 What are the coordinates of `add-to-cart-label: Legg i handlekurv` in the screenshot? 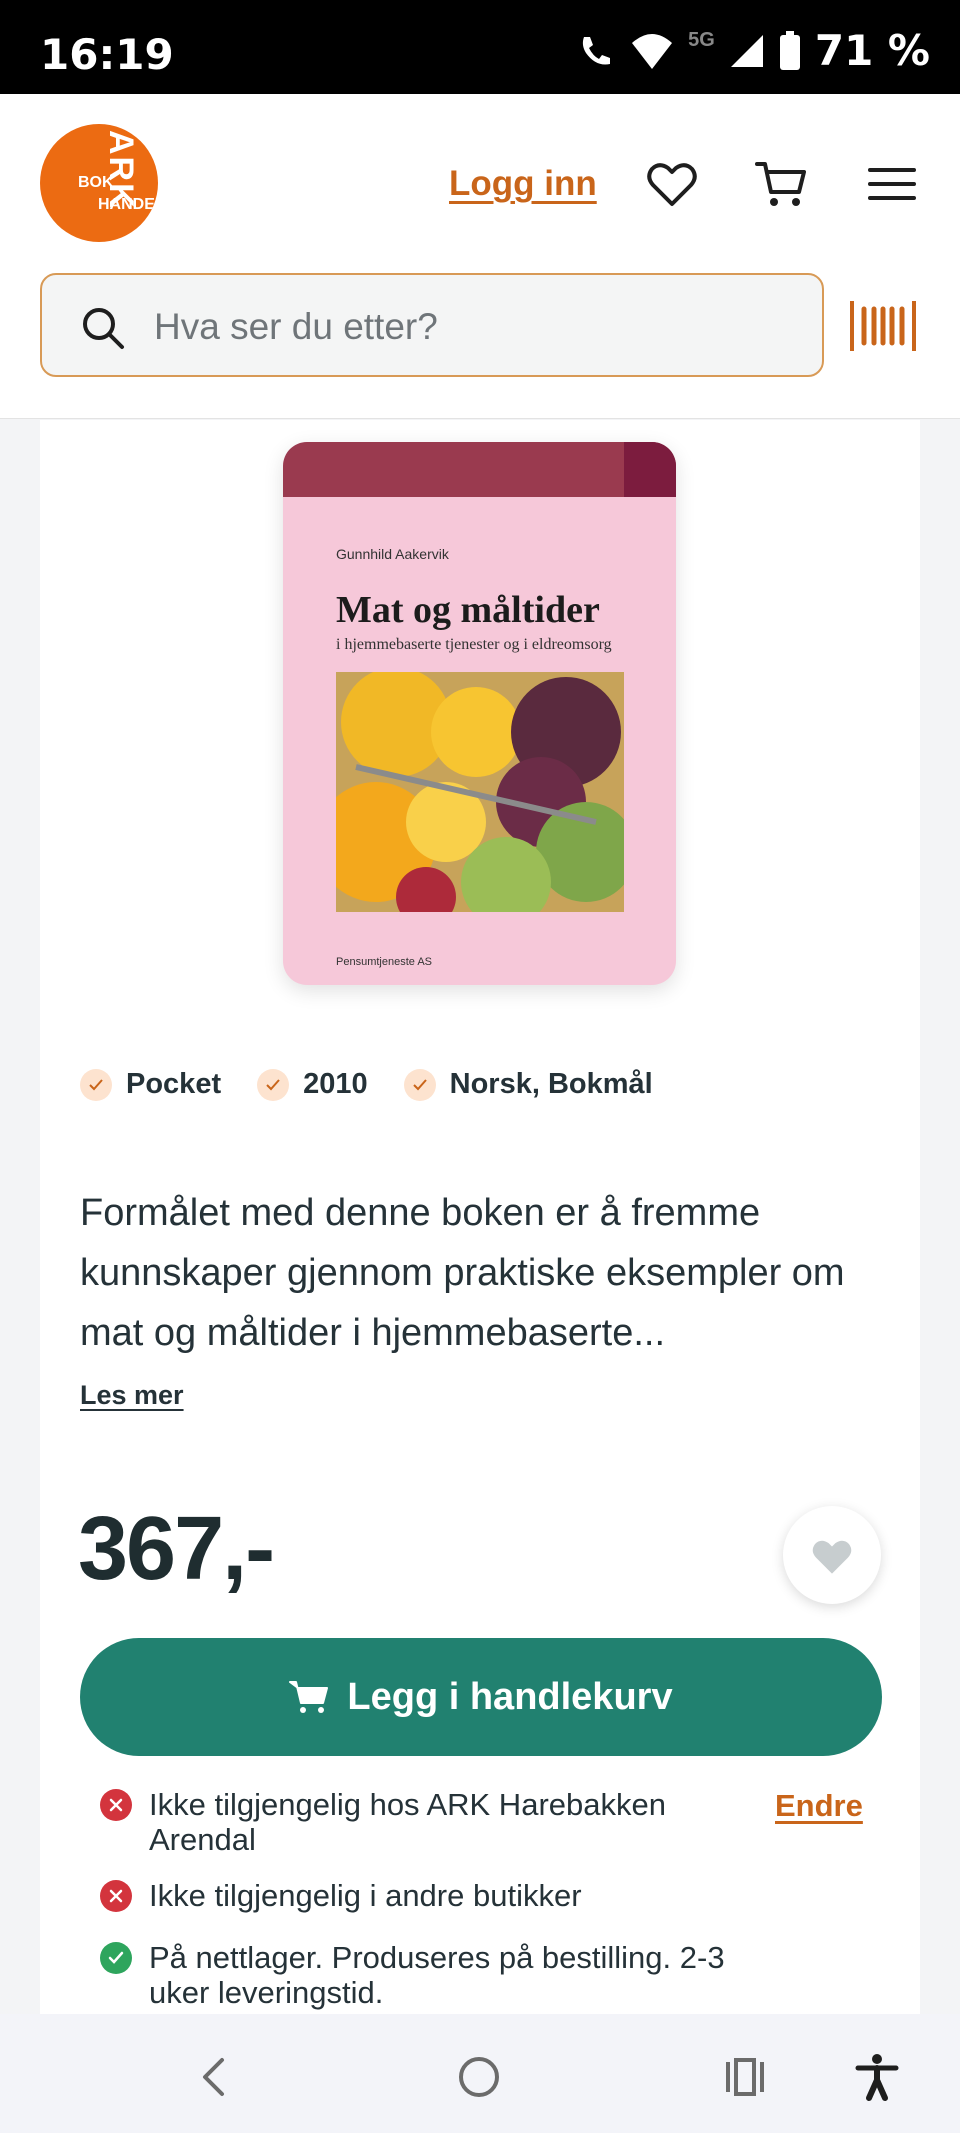 It's located at (510, 1696).